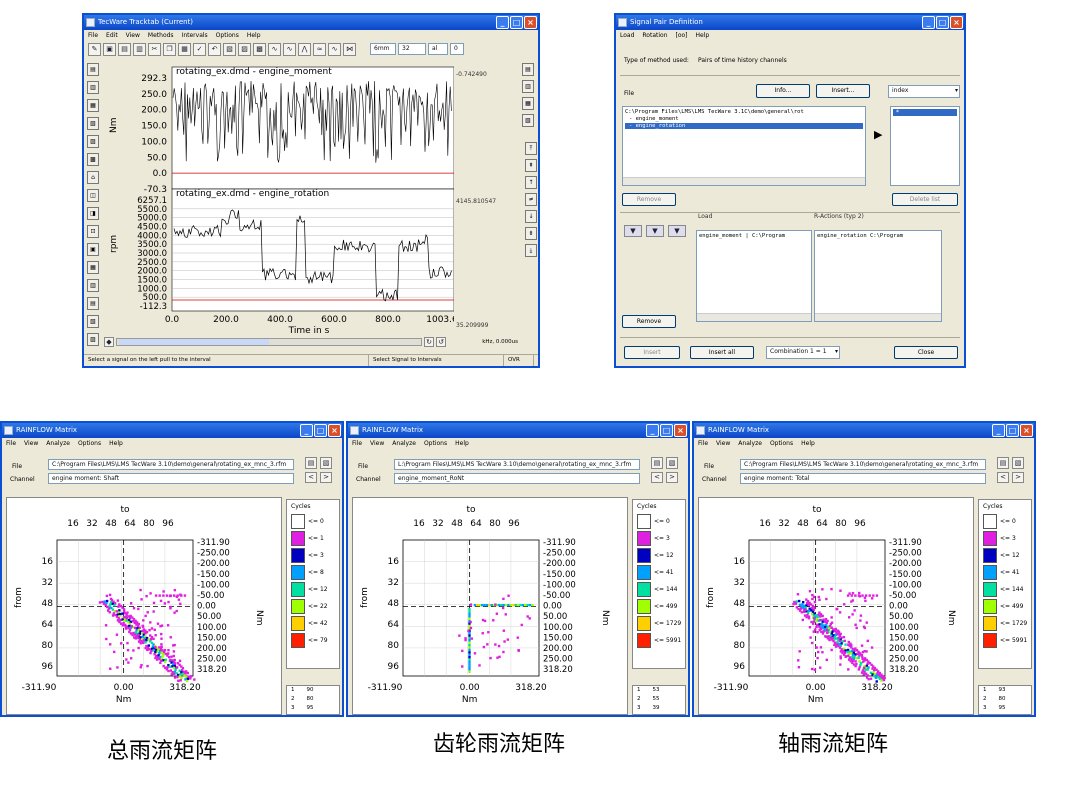 The width and height of the screenshot is (1080, 810). I want to click on next-channel-icon: >, so click(672, 477).